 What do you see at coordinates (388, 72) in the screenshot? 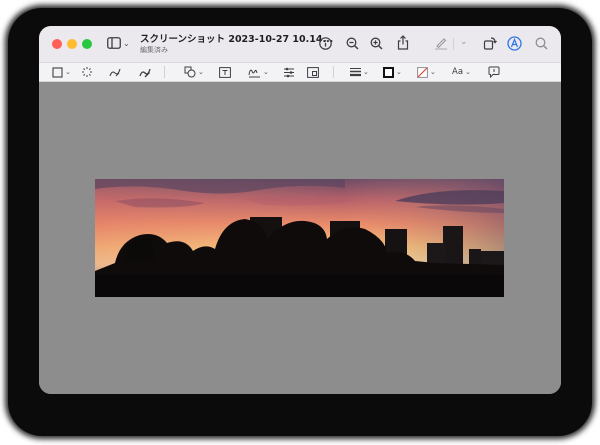
I see `border-color-icon` at bounding box center [388, 72].